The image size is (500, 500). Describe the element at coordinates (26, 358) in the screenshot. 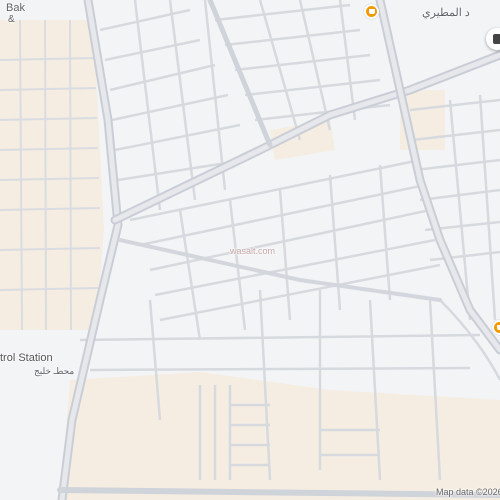

I see `station-label-en: trol Station` at that location.